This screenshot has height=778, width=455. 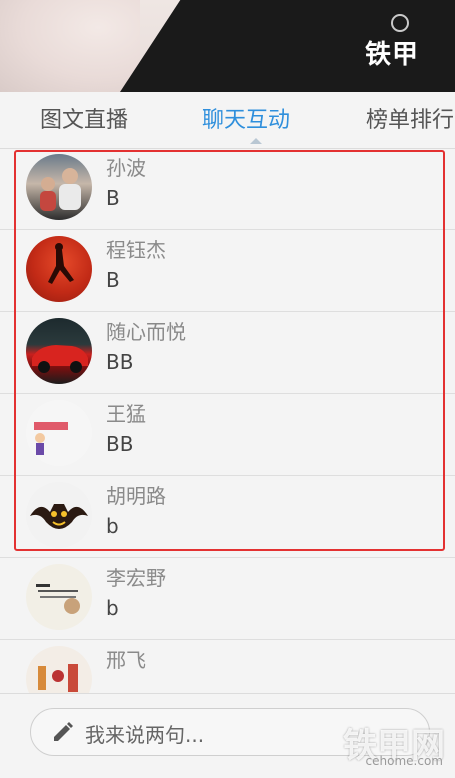 What do you see at coordinates (227, 271) in the screenshot?
I see `chat-row: 程钰杰 B` at bounding box center [227, 271].